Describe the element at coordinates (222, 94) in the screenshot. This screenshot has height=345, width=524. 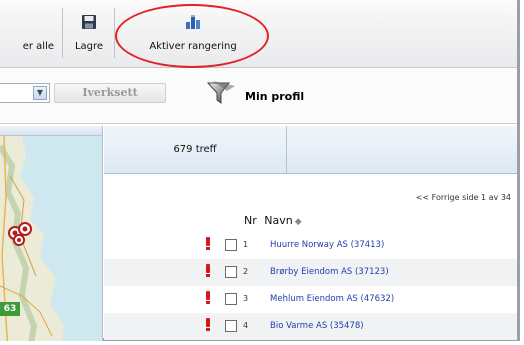
I see `funnel-icon` at that location.